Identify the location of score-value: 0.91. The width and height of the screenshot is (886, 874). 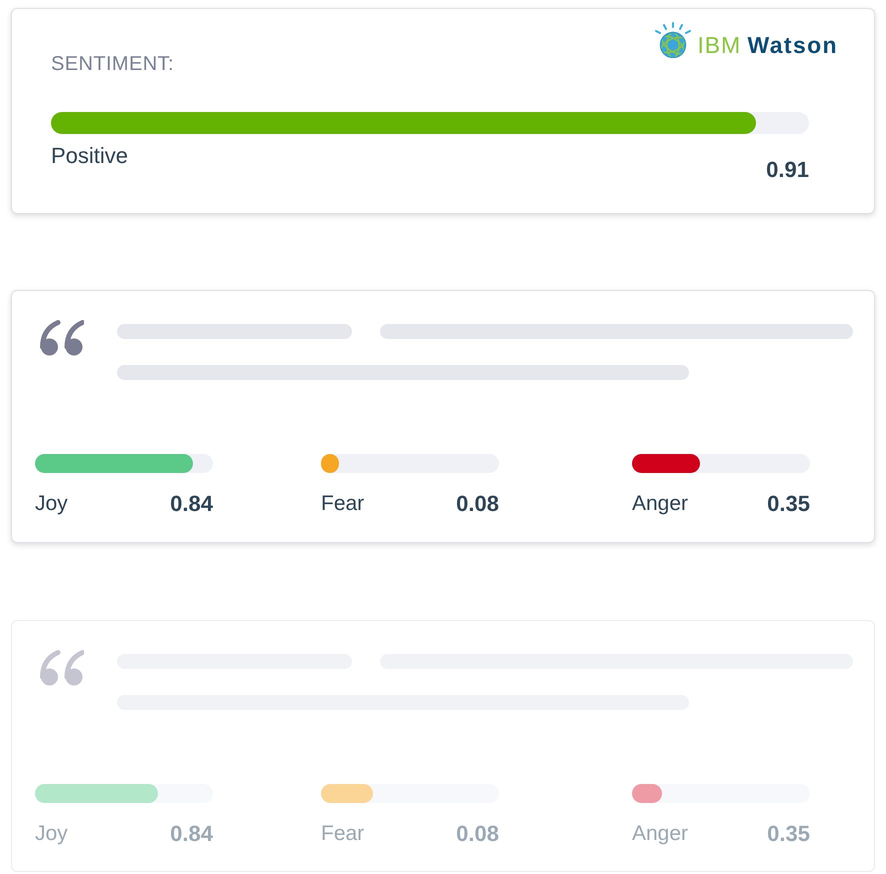
(787, 170).